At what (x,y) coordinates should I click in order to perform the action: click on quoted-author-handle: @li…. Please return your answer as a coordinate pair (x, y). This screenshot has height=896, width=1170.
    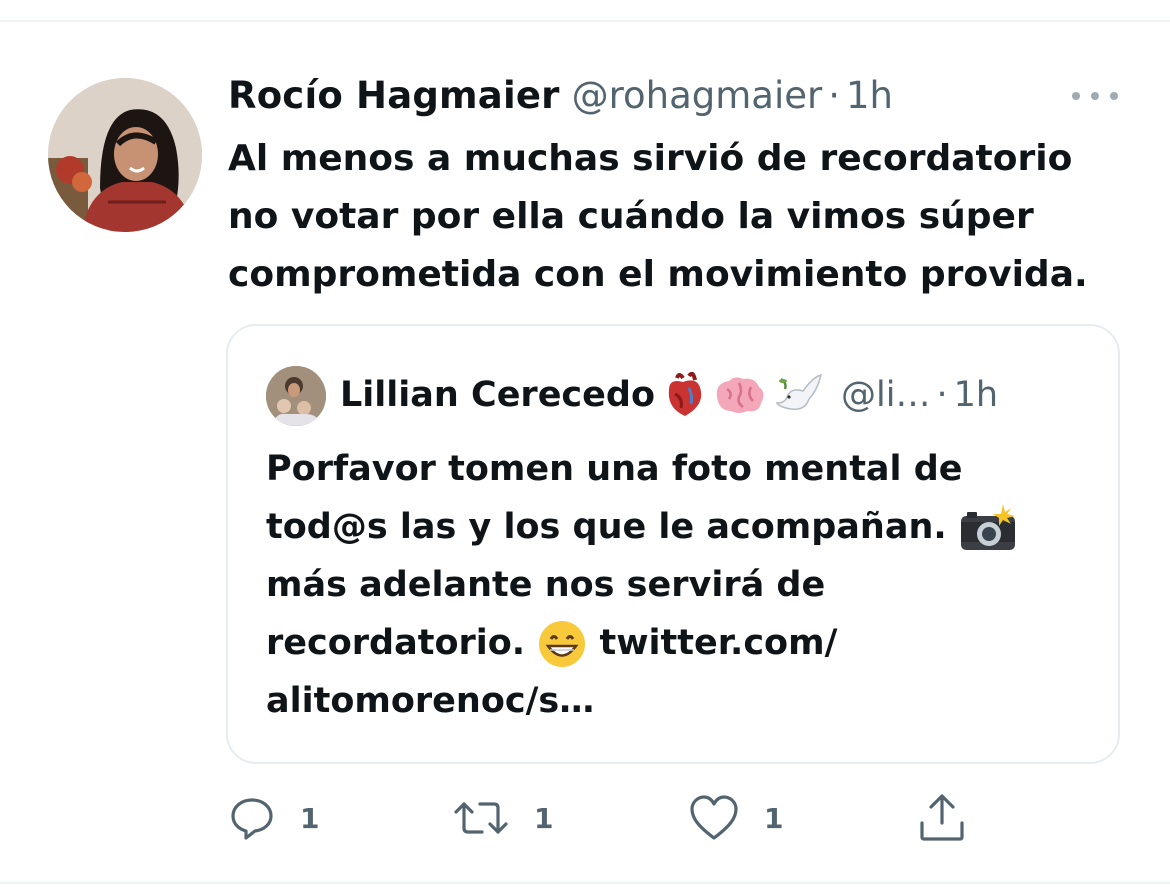
    Looking at the image, I should click on (885, 395).